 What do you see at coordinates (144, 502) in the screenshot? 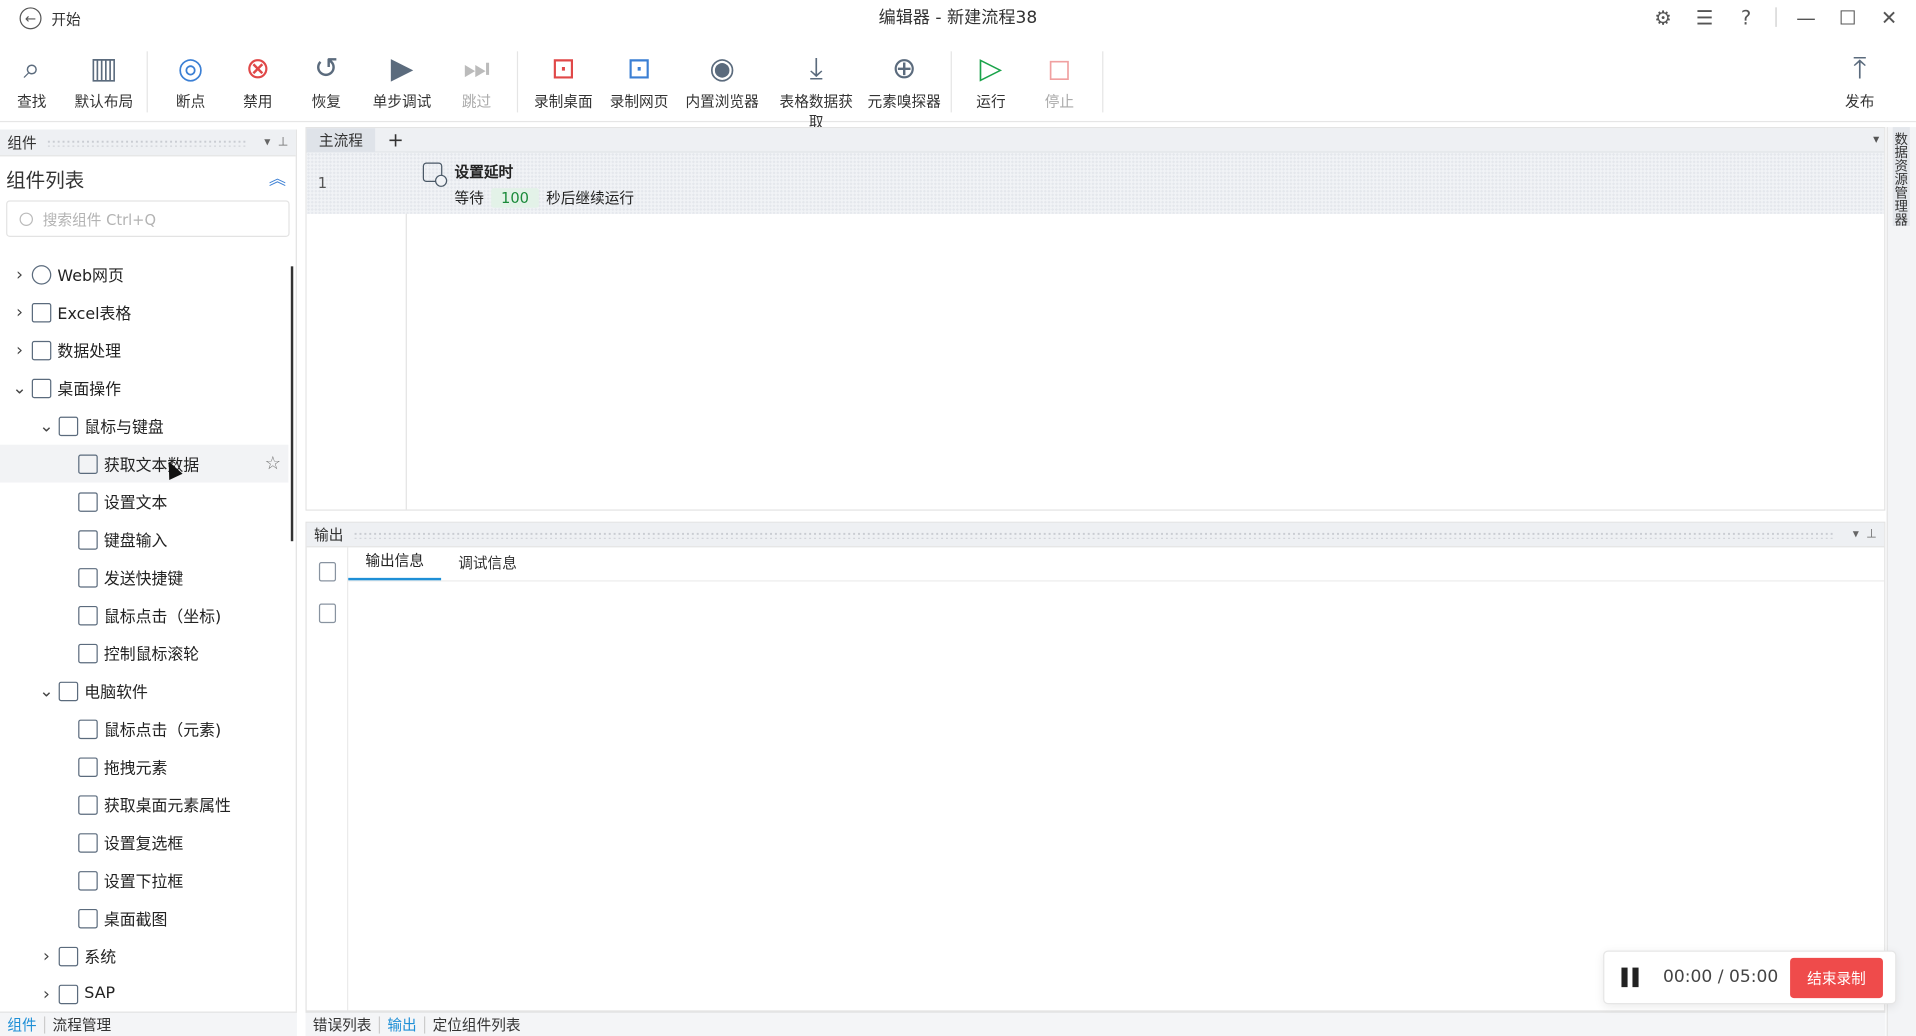
I see `tree-item: 设置文本` at bounding box center [144, 502].